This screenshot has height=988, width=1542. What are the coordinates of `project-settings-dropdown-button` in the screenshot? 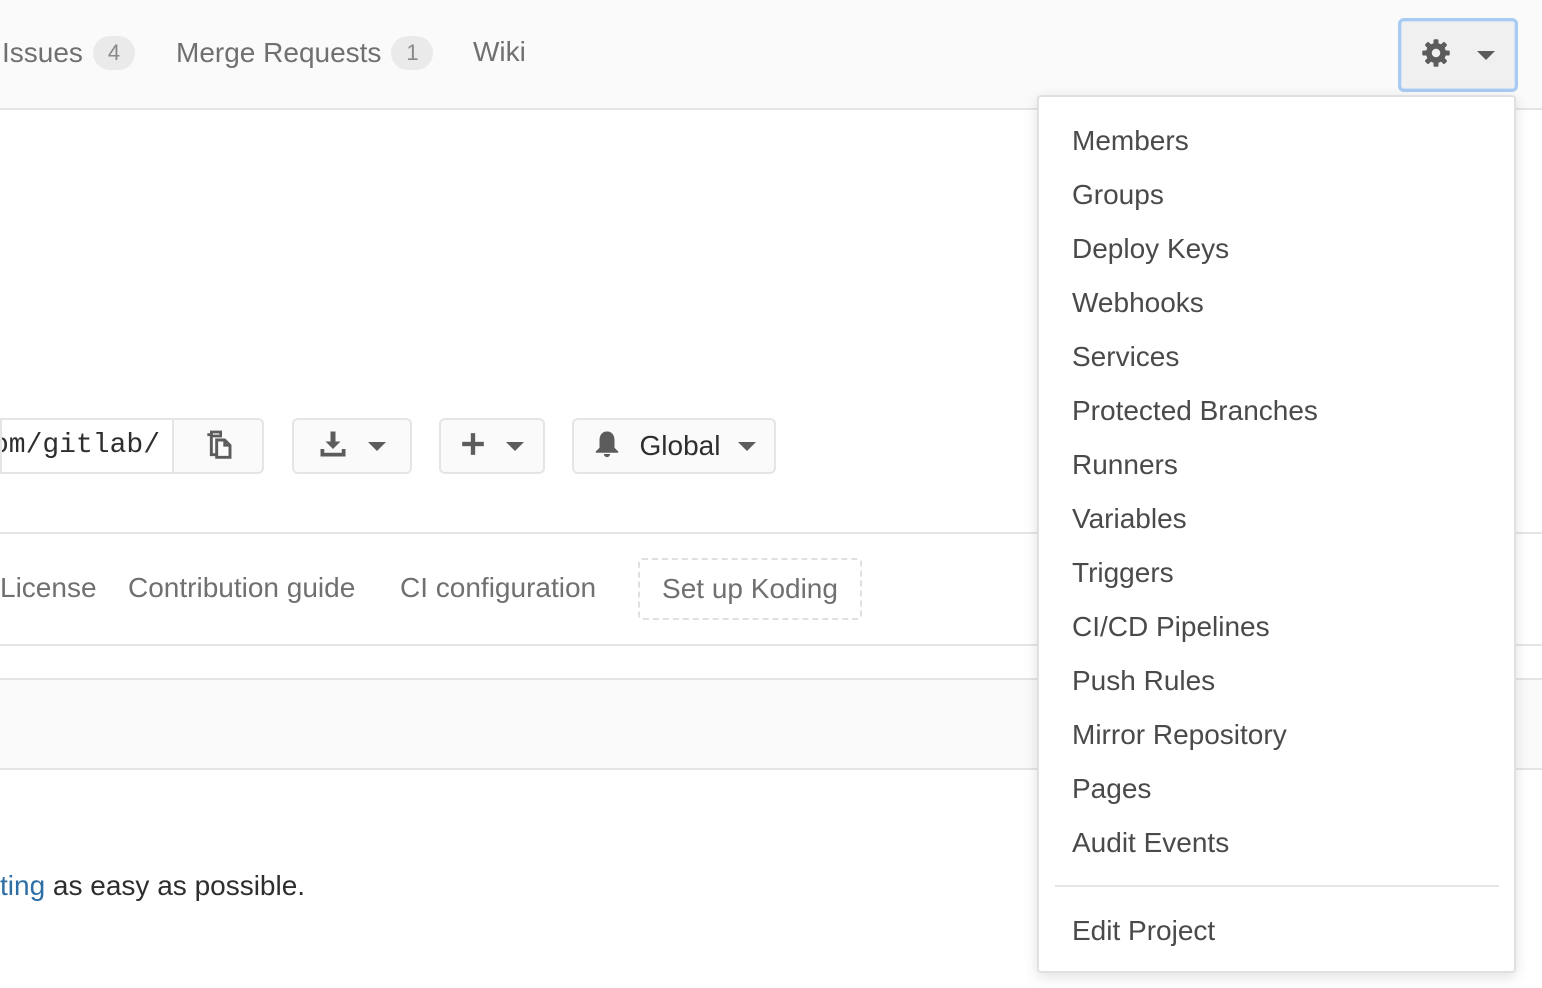 It's located at (1458, 55).